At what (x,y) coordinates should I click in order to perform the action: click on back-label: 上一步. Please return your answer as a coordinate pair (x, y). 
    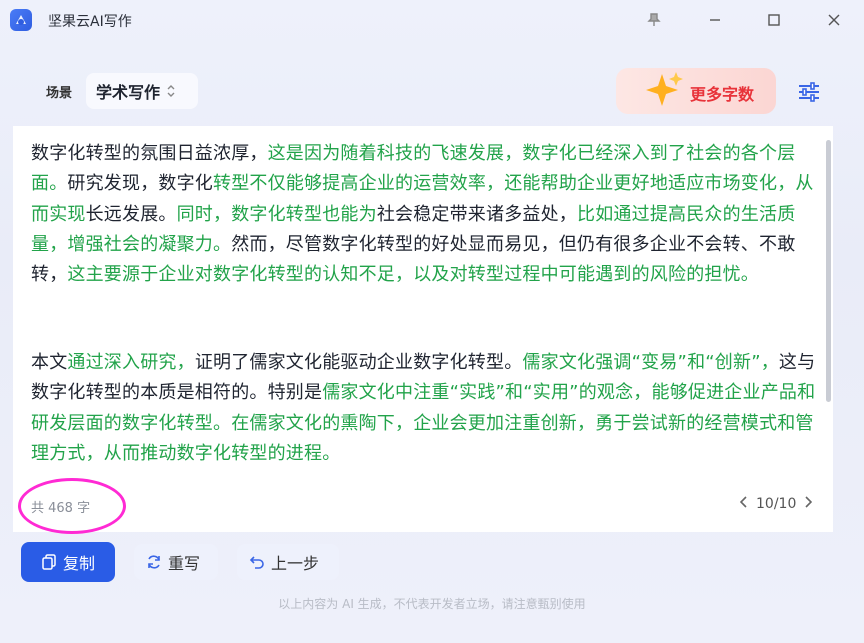
    Looking at the image, I should click on (295, 563).